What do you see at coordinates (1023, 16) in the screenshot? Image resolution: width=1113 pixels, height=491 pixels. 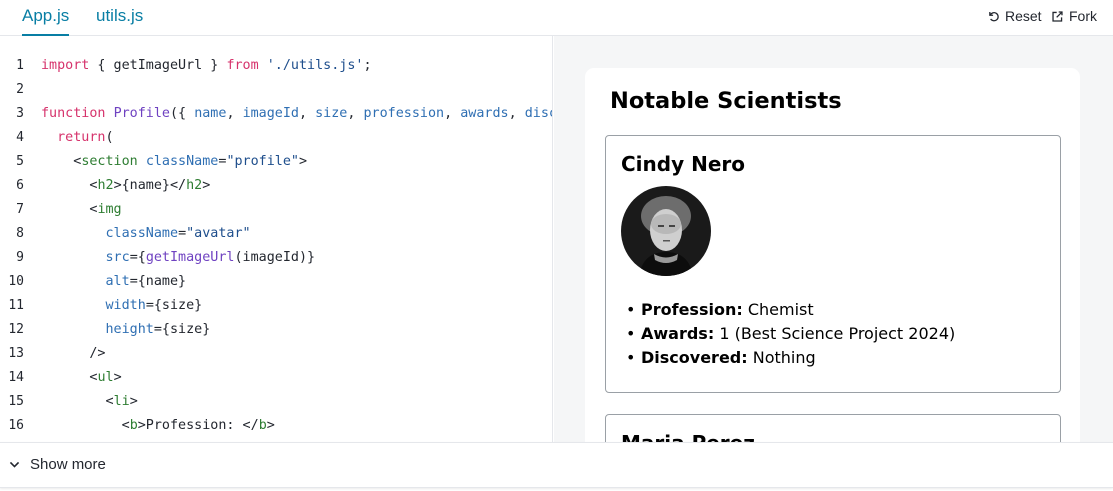 I see `reset-label: Reset` at bounding box center [1023, 16].